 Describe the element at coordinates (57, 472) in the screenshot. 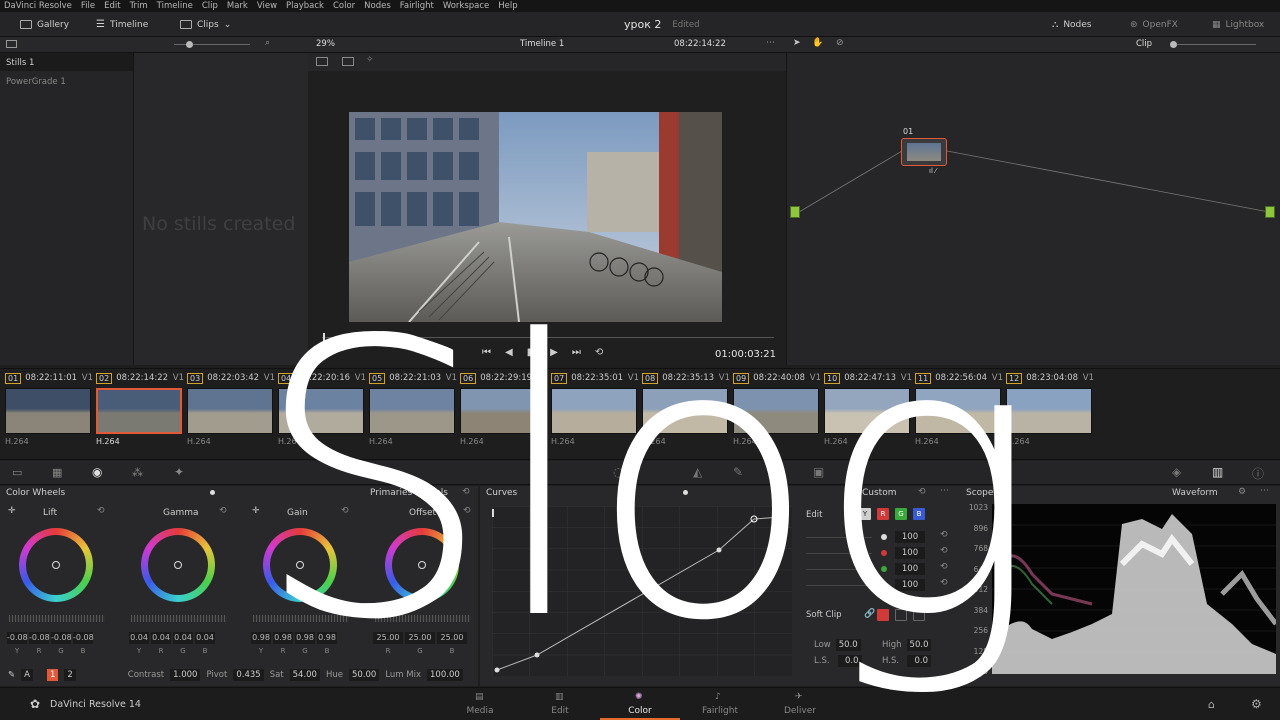

I see `color-match-icon: ▦` at that location.